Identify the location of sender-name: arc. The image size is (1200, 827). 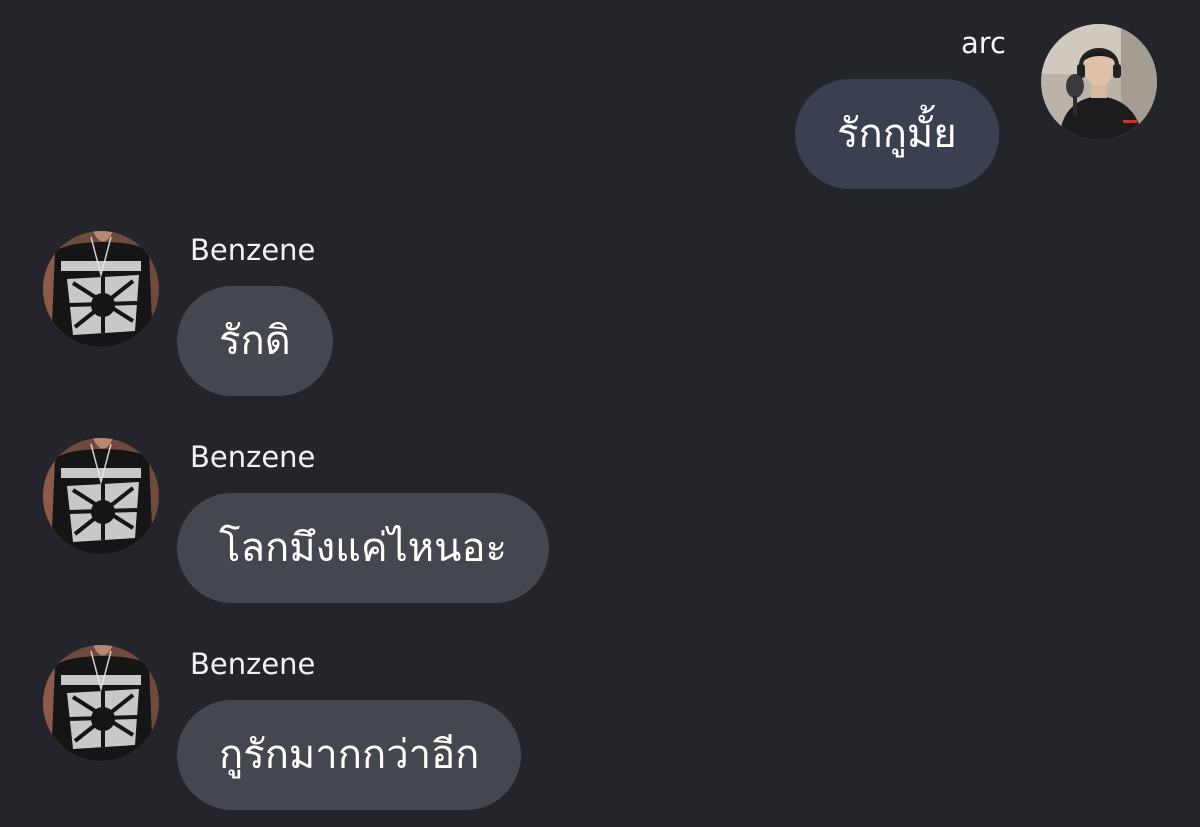
(984, 43).